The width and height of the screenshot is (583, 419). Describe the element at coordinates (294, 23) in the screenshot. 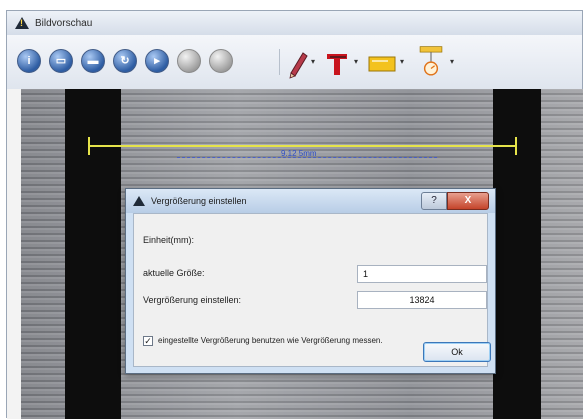

I see `window-titlebar: Bildvorschau` at that location.